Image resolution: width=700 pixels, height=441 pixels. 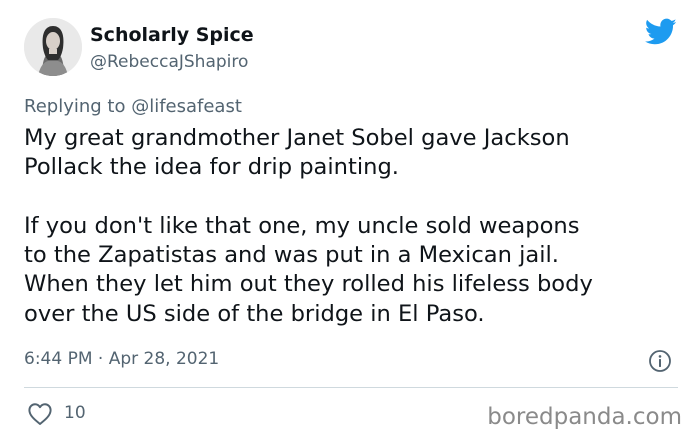 What do you see at coordinates (351, 387) in the screenshot?
I see `divider` at bounding box center [351, 387].